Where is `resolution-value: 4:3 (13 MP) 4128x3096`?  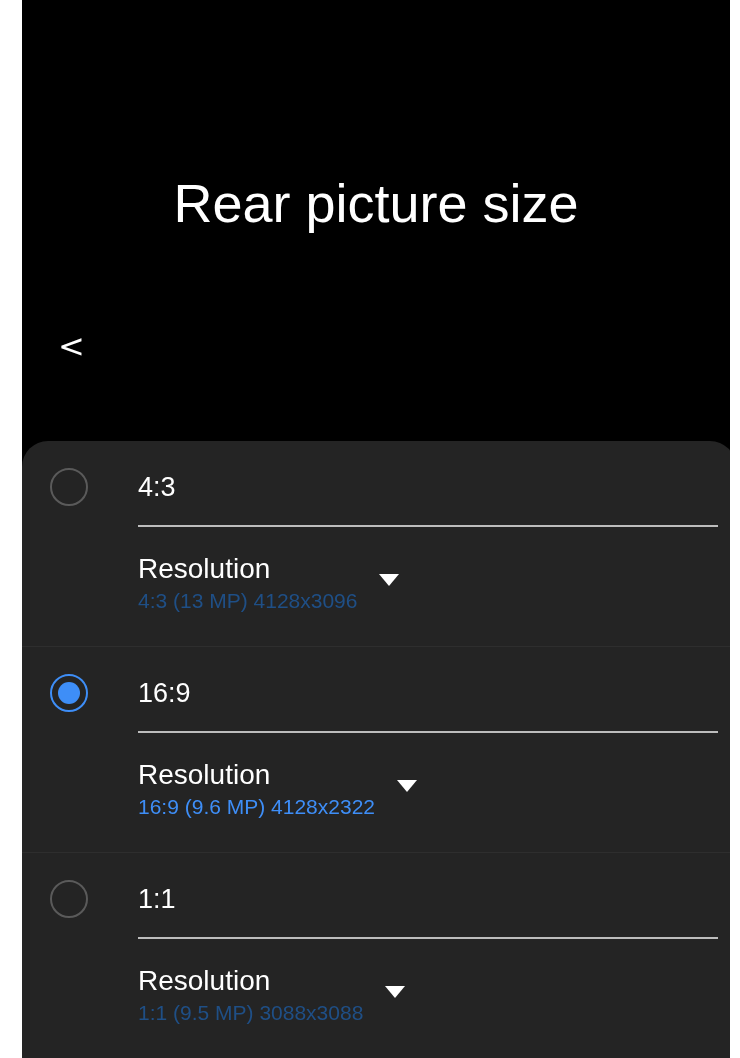
resolution-value: 4:3 (13 MP) 4128x3096 is located at coordinates (248, 601).